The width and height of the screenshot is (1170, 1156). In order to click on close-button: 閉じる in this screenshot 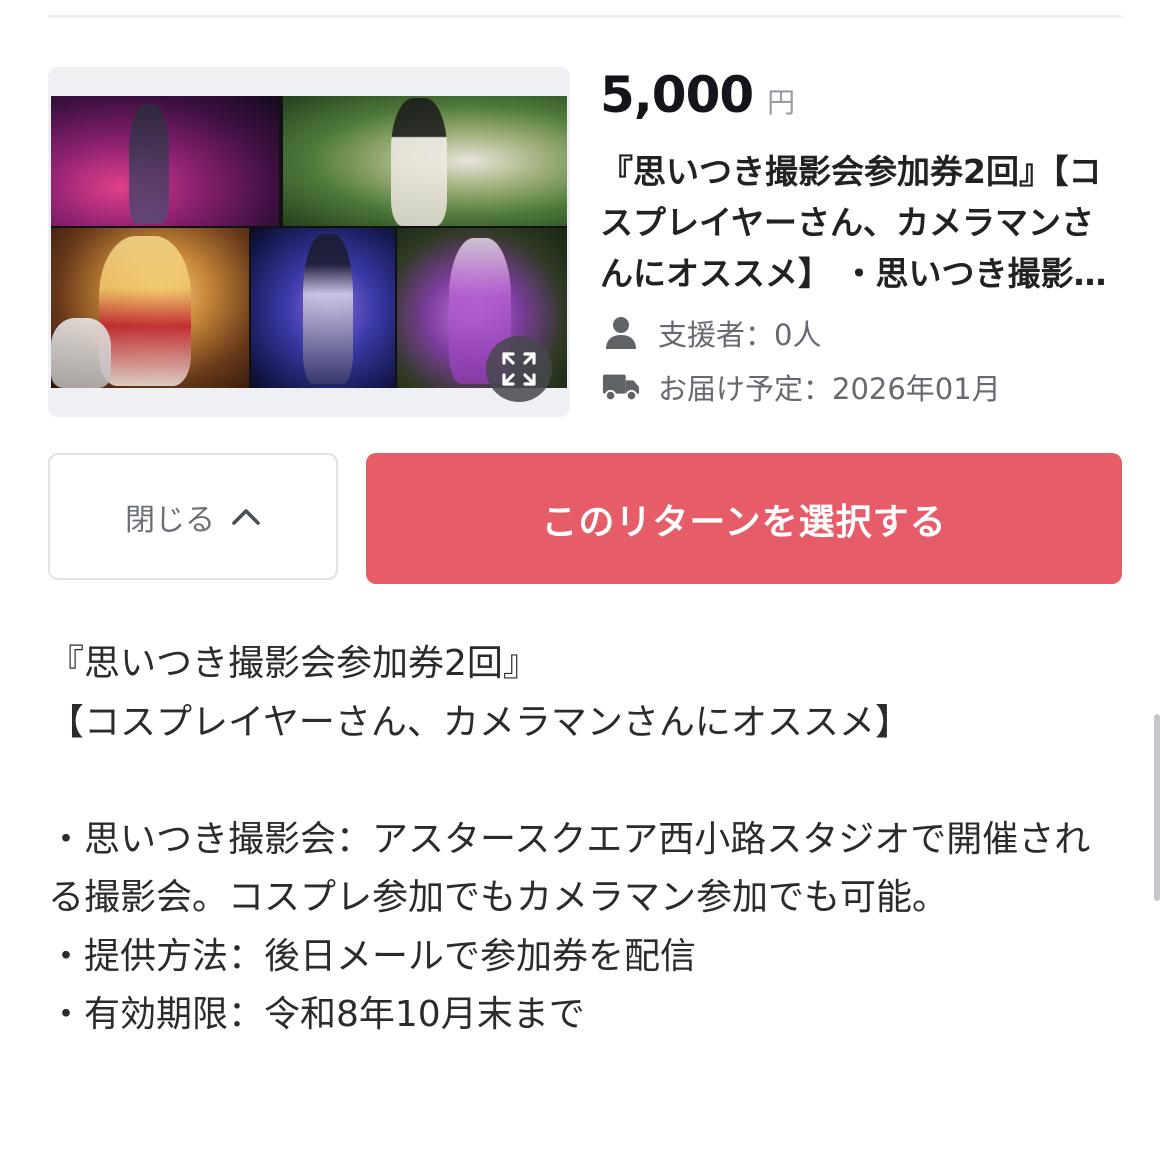, I will do `click(193, 516)`.